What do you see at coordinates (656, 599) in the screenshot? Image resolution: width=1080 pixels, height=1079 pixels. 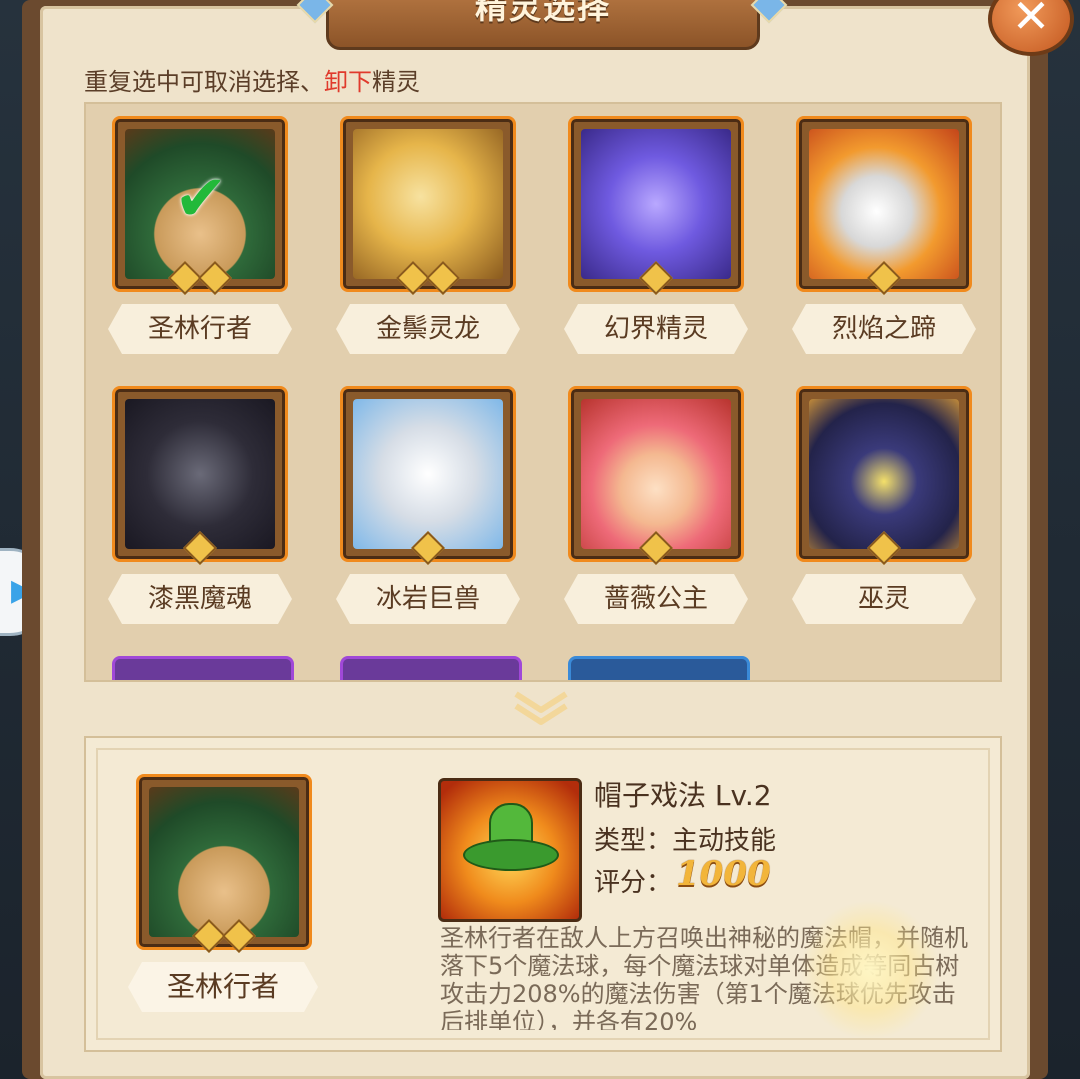 I see `spirit-name-label: 蔷薇公主` at bounding box center [656, 599].